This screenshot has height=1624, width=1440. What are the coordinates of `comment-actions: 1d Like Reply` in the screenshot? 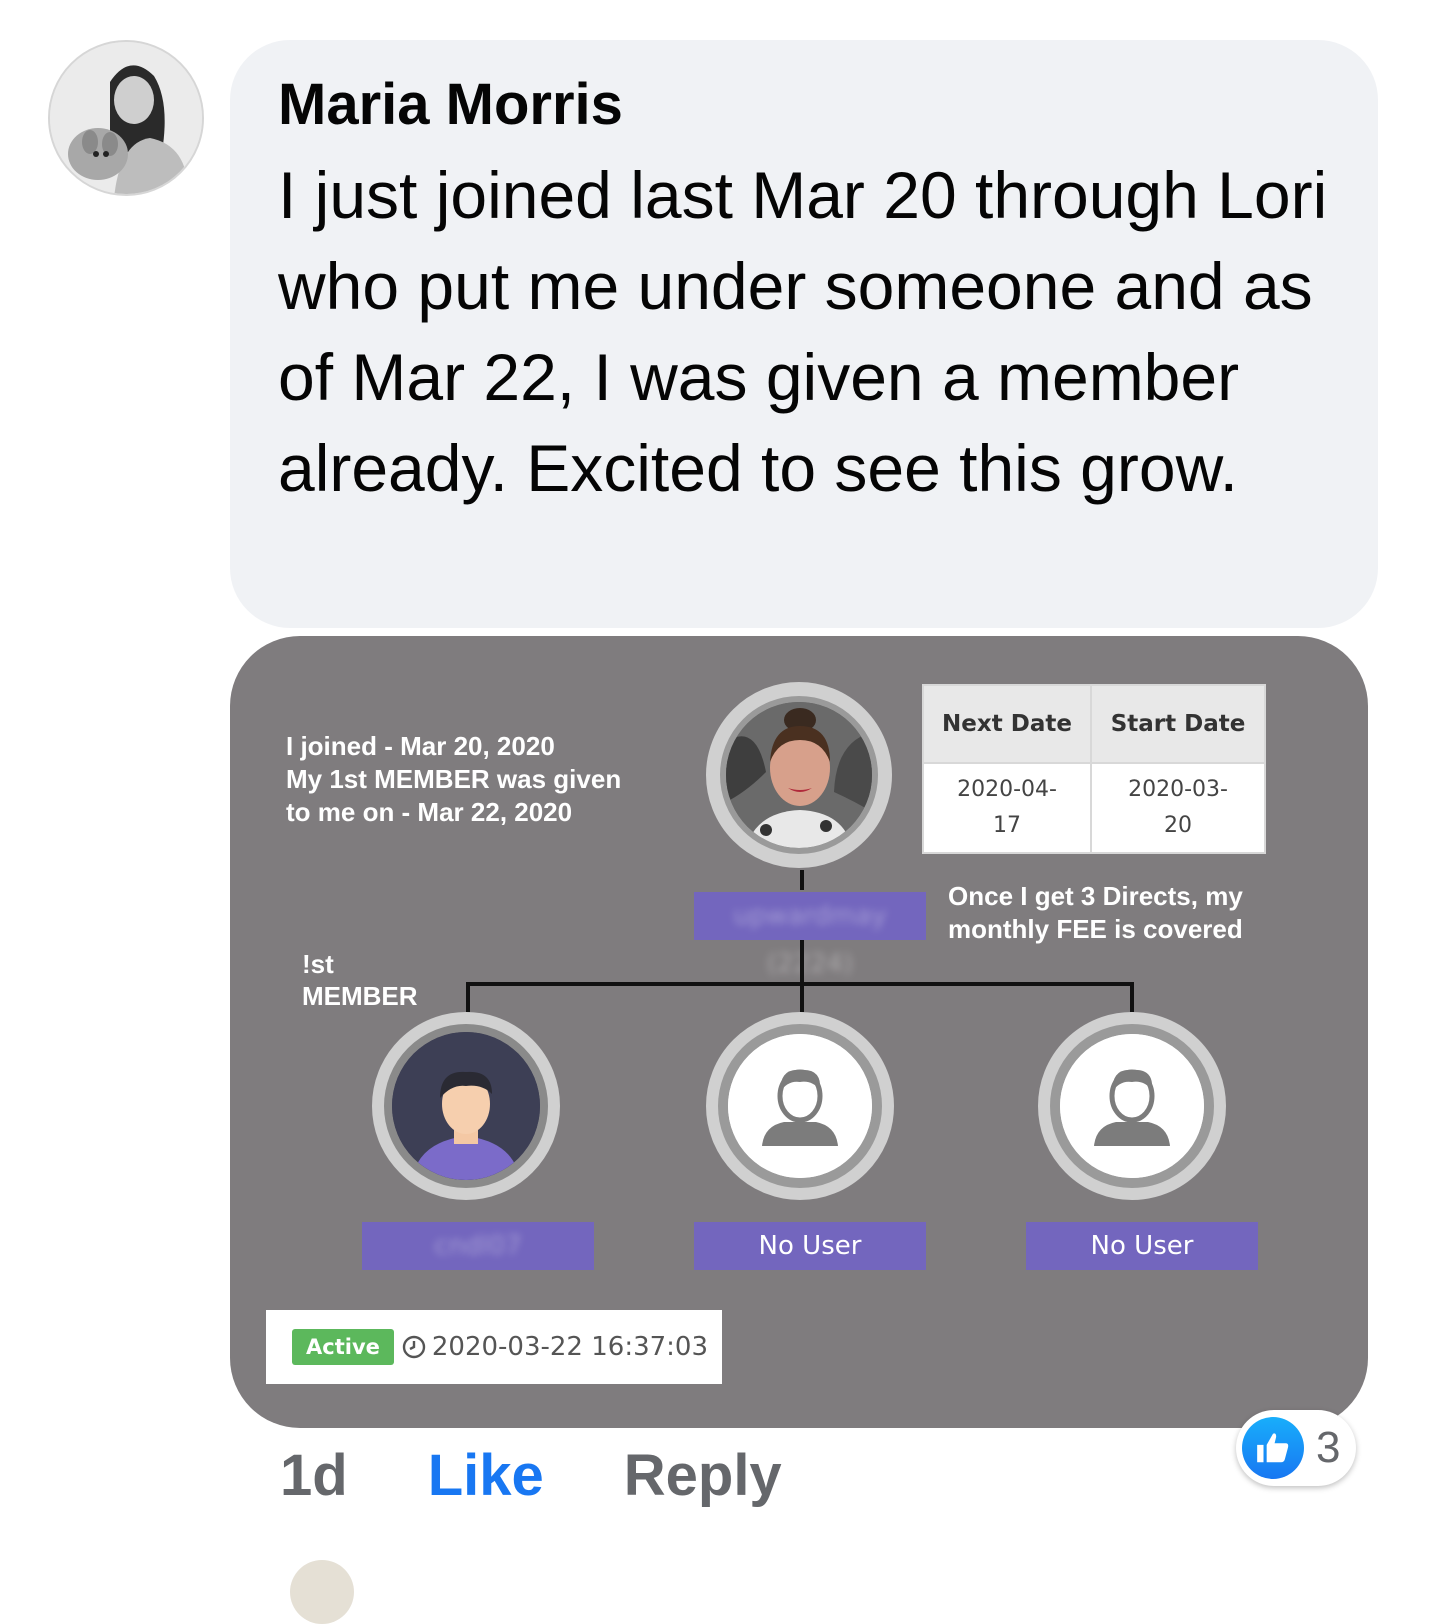 It's located at (531, 1475).